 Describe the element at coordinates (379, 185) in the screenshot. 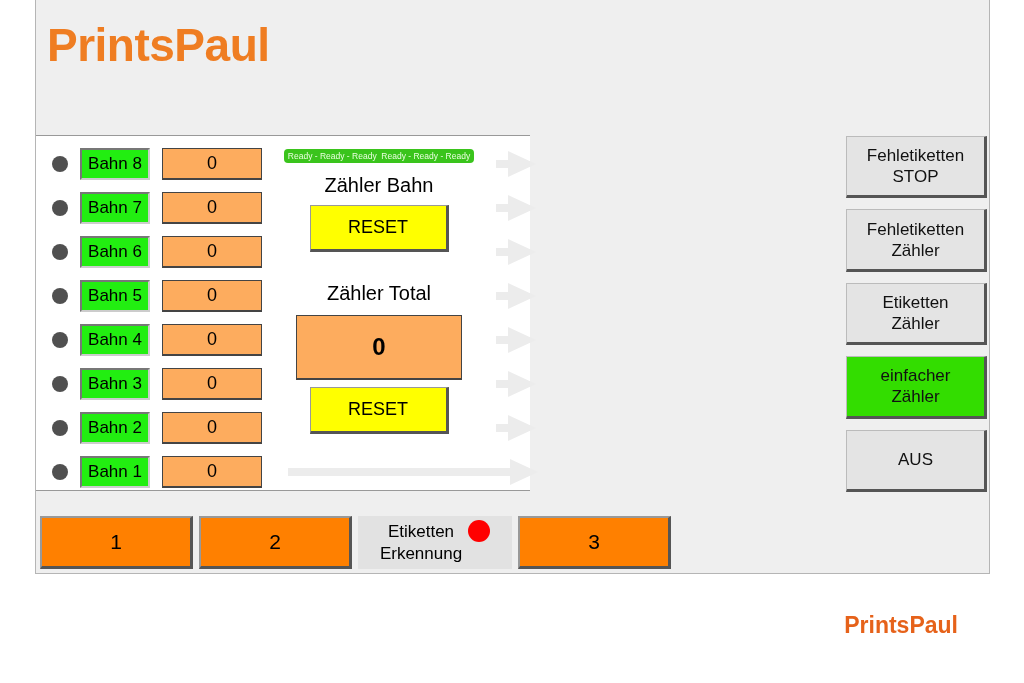

I see `counter-title: Zähler Bahn` at that location.